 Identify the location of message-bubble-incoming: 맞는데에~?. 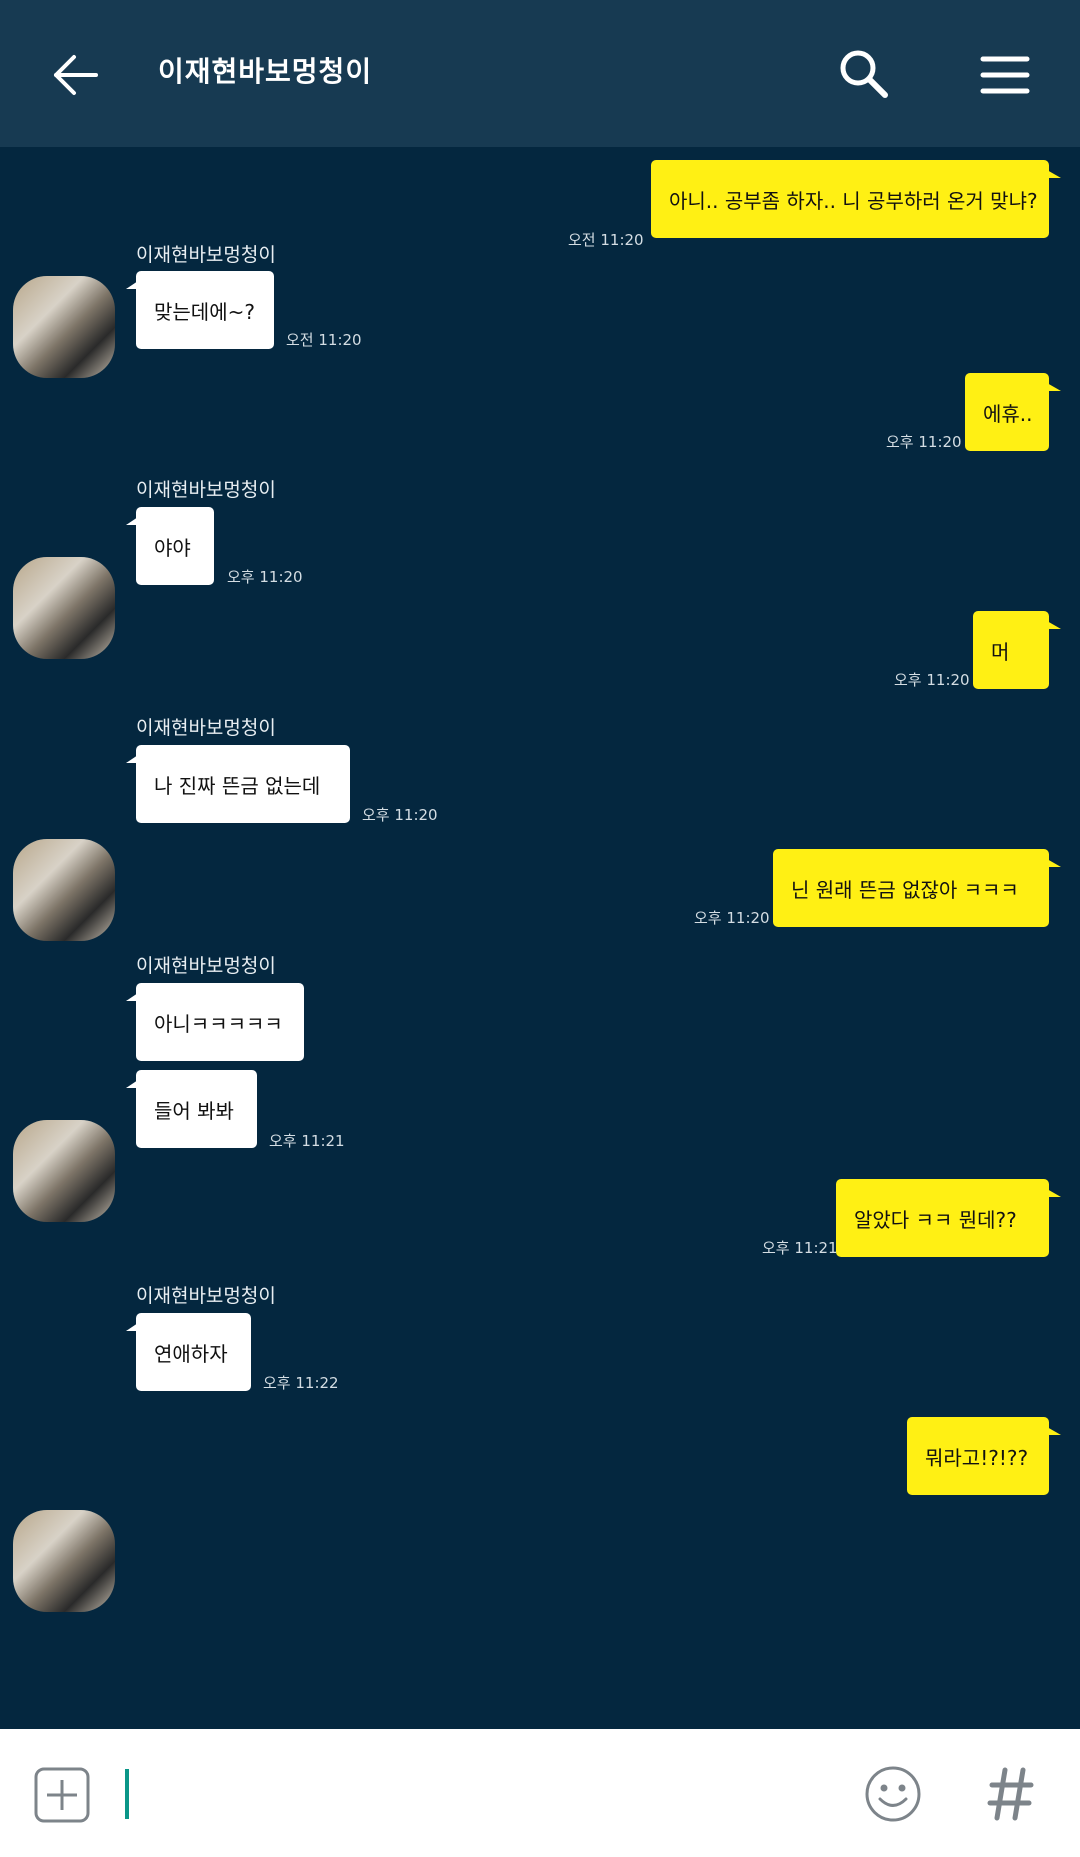
(200, 310).